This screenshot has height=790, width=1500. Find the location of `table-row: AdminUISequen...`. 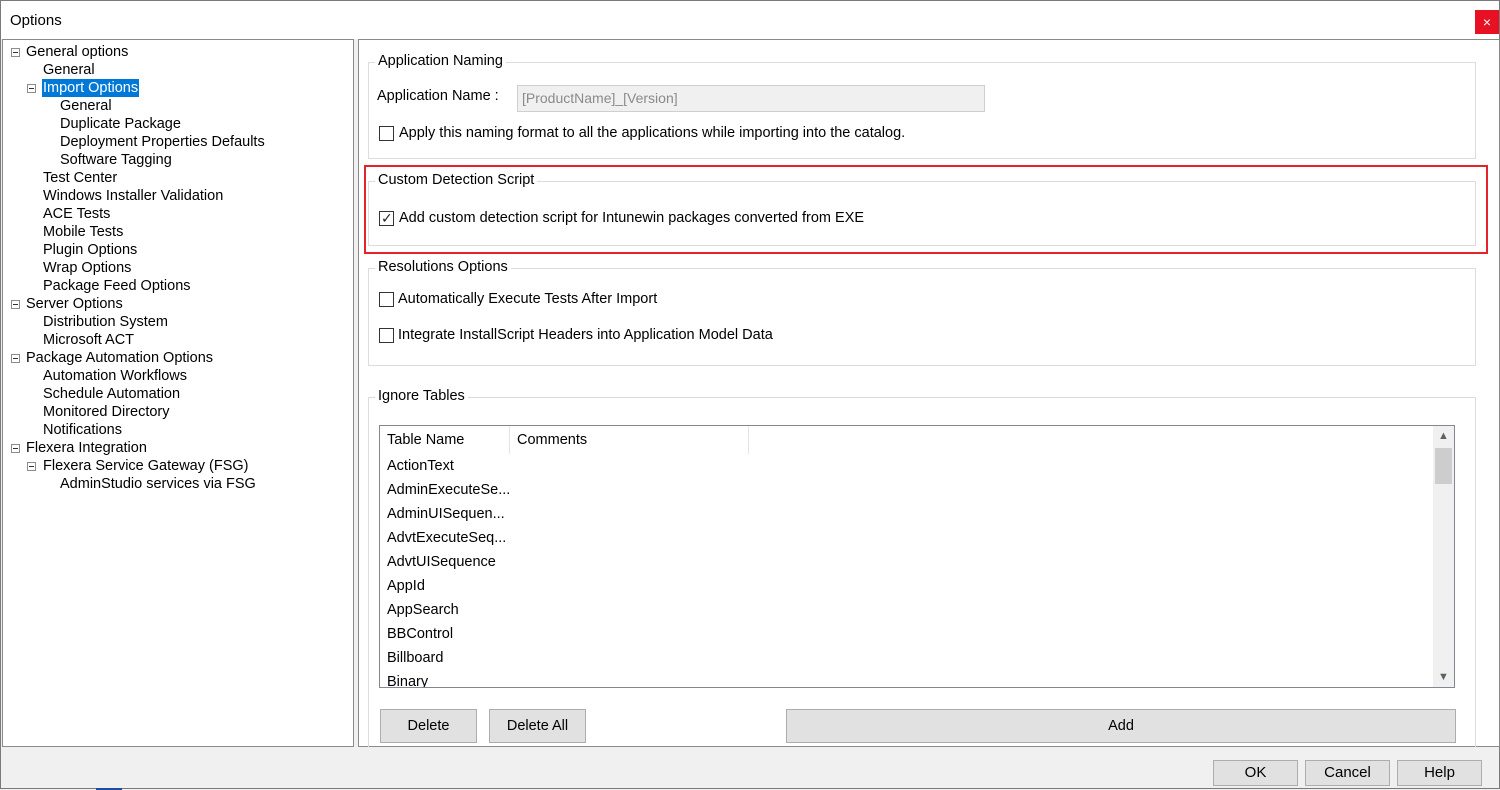

table-row: AdminUISequen... is located at coordinates (446, 514).